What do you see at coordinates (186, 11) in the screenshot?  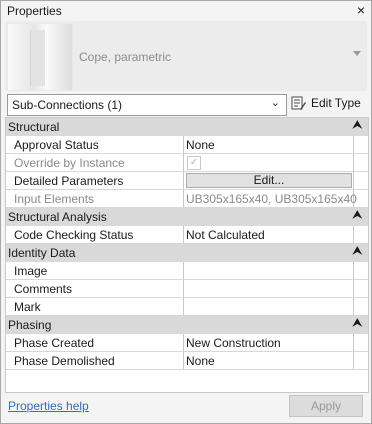 I see `title-bar: Properties ×` at bounding box center [186, 11].